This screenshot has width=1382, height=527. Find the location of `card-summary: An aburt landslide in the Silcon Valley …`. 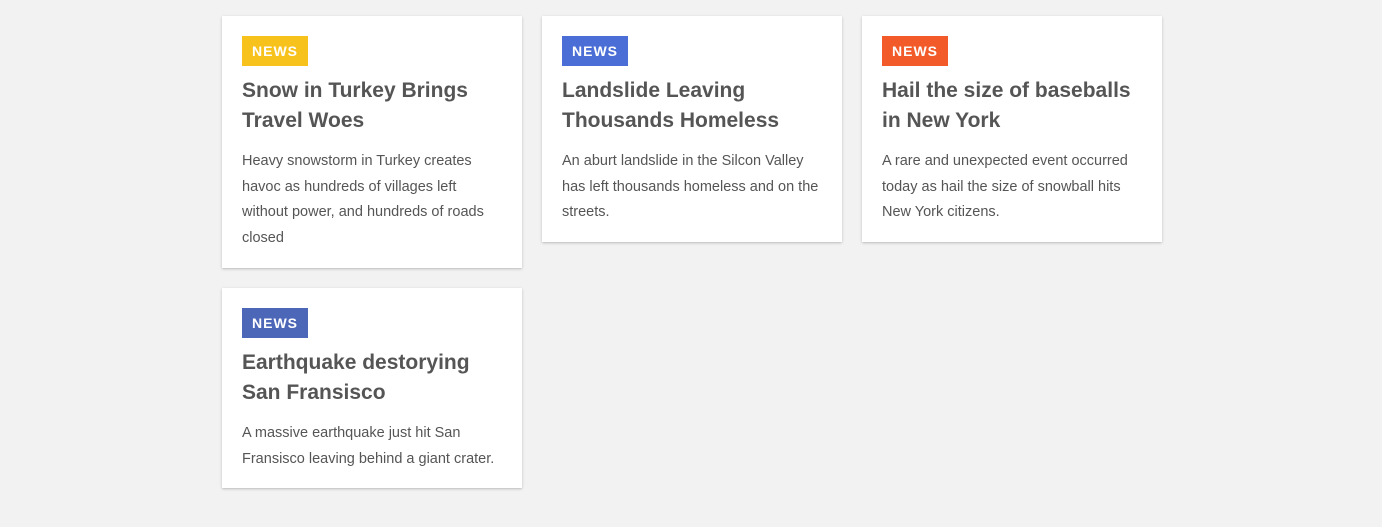

card-summary: An aburt landslide in the Silcon Valley … is located at coordinates (690, 186).